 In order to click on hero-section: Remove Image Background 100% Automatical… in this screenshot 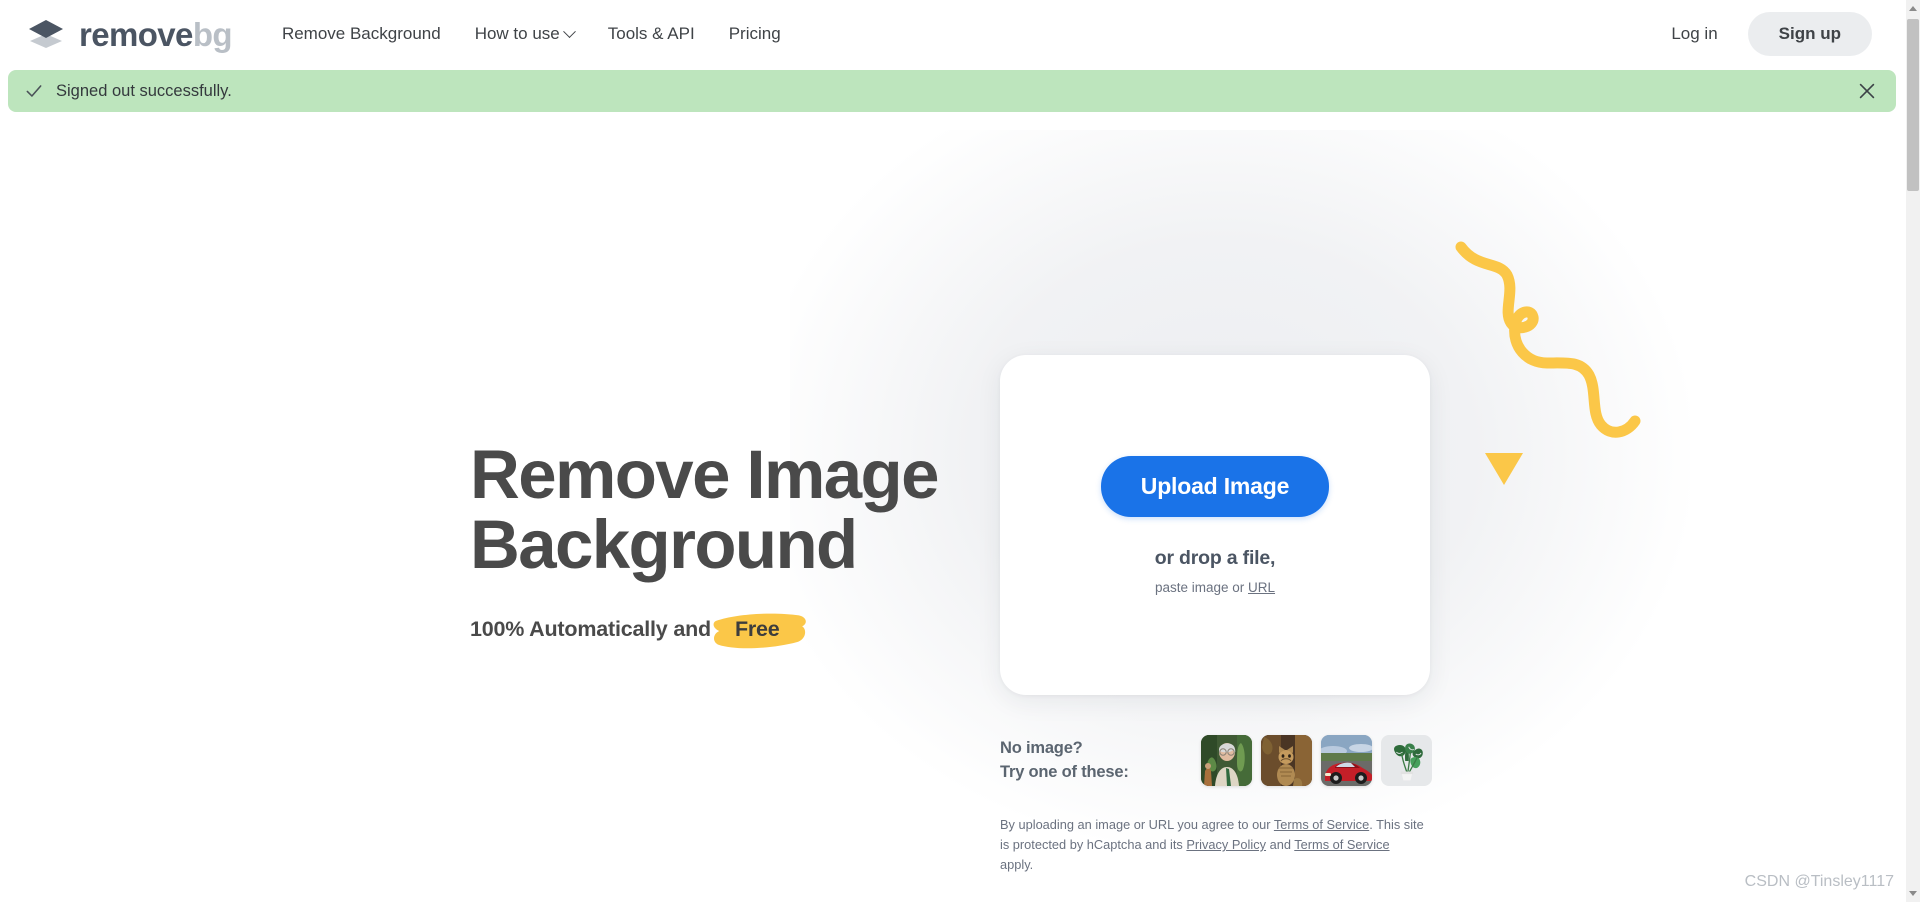, I will do `click(730, 544)`.